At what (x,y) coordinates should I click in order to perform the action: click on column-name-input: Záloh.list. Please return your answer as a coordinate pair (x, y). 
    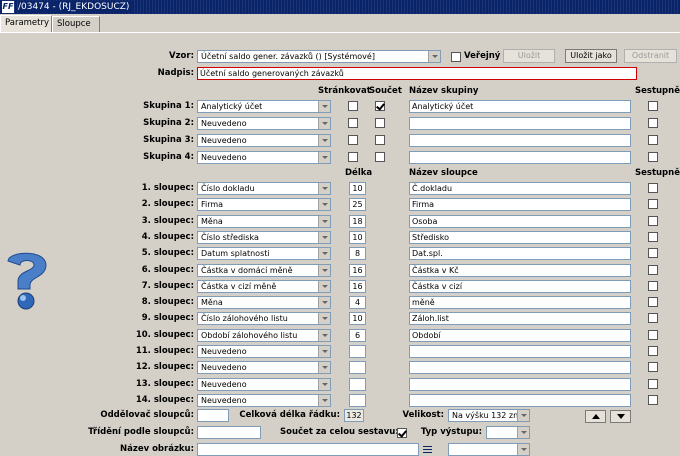
    Looking at the image, I should click on (520, 318).